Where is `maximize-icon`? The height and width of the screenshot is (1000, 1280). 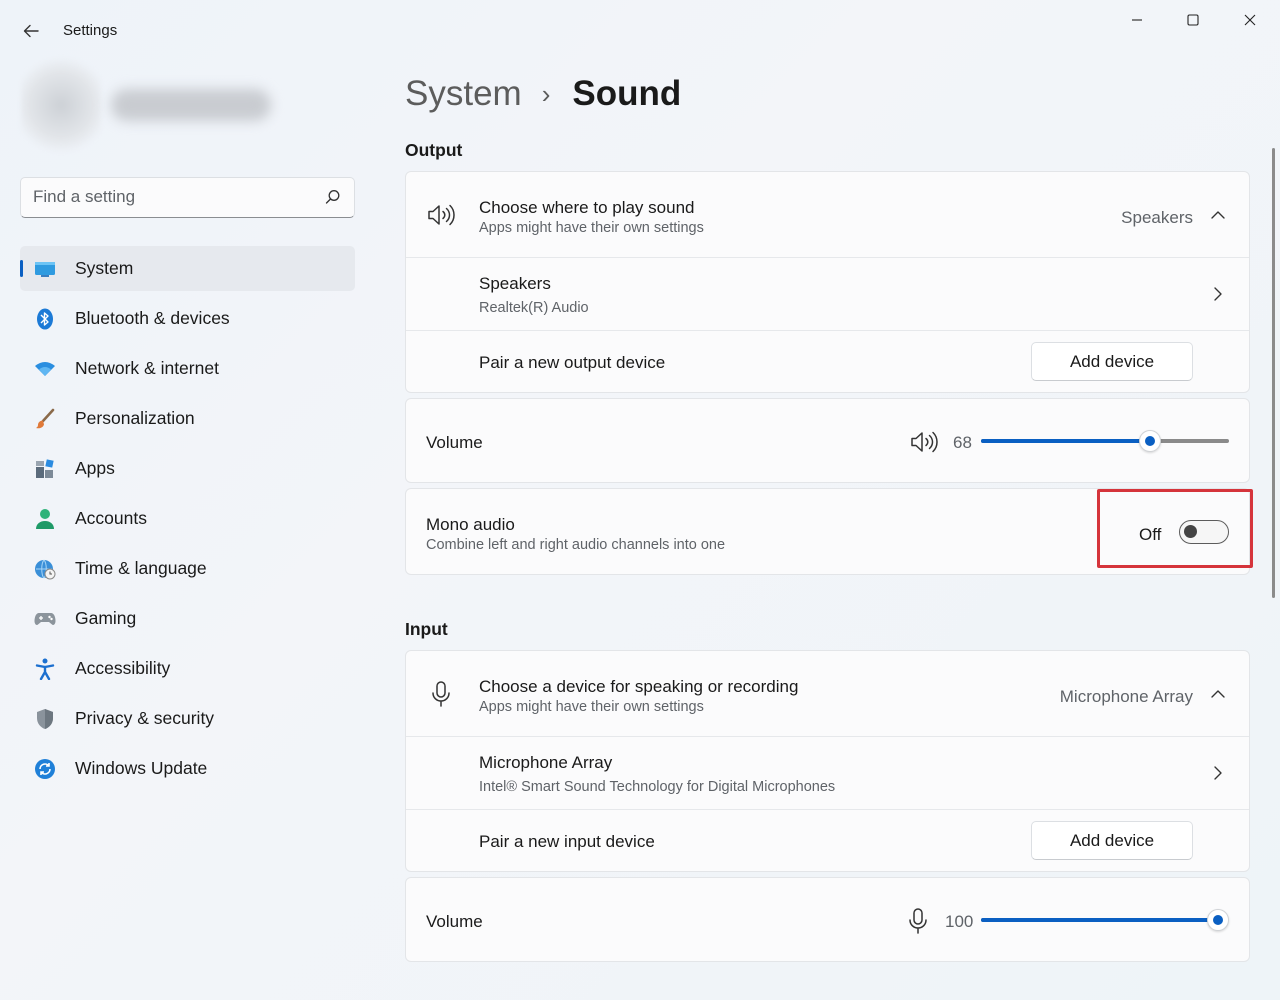 maximize-icon is located at coordinates (1193, 20).